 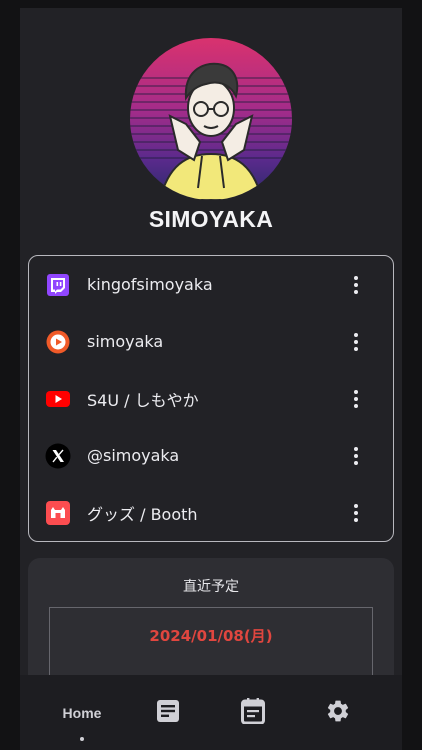 What do you see at coordinates (211, 712) in the screenshot?
I see `bottom-nav: Home` at bounding box center [211, 712].